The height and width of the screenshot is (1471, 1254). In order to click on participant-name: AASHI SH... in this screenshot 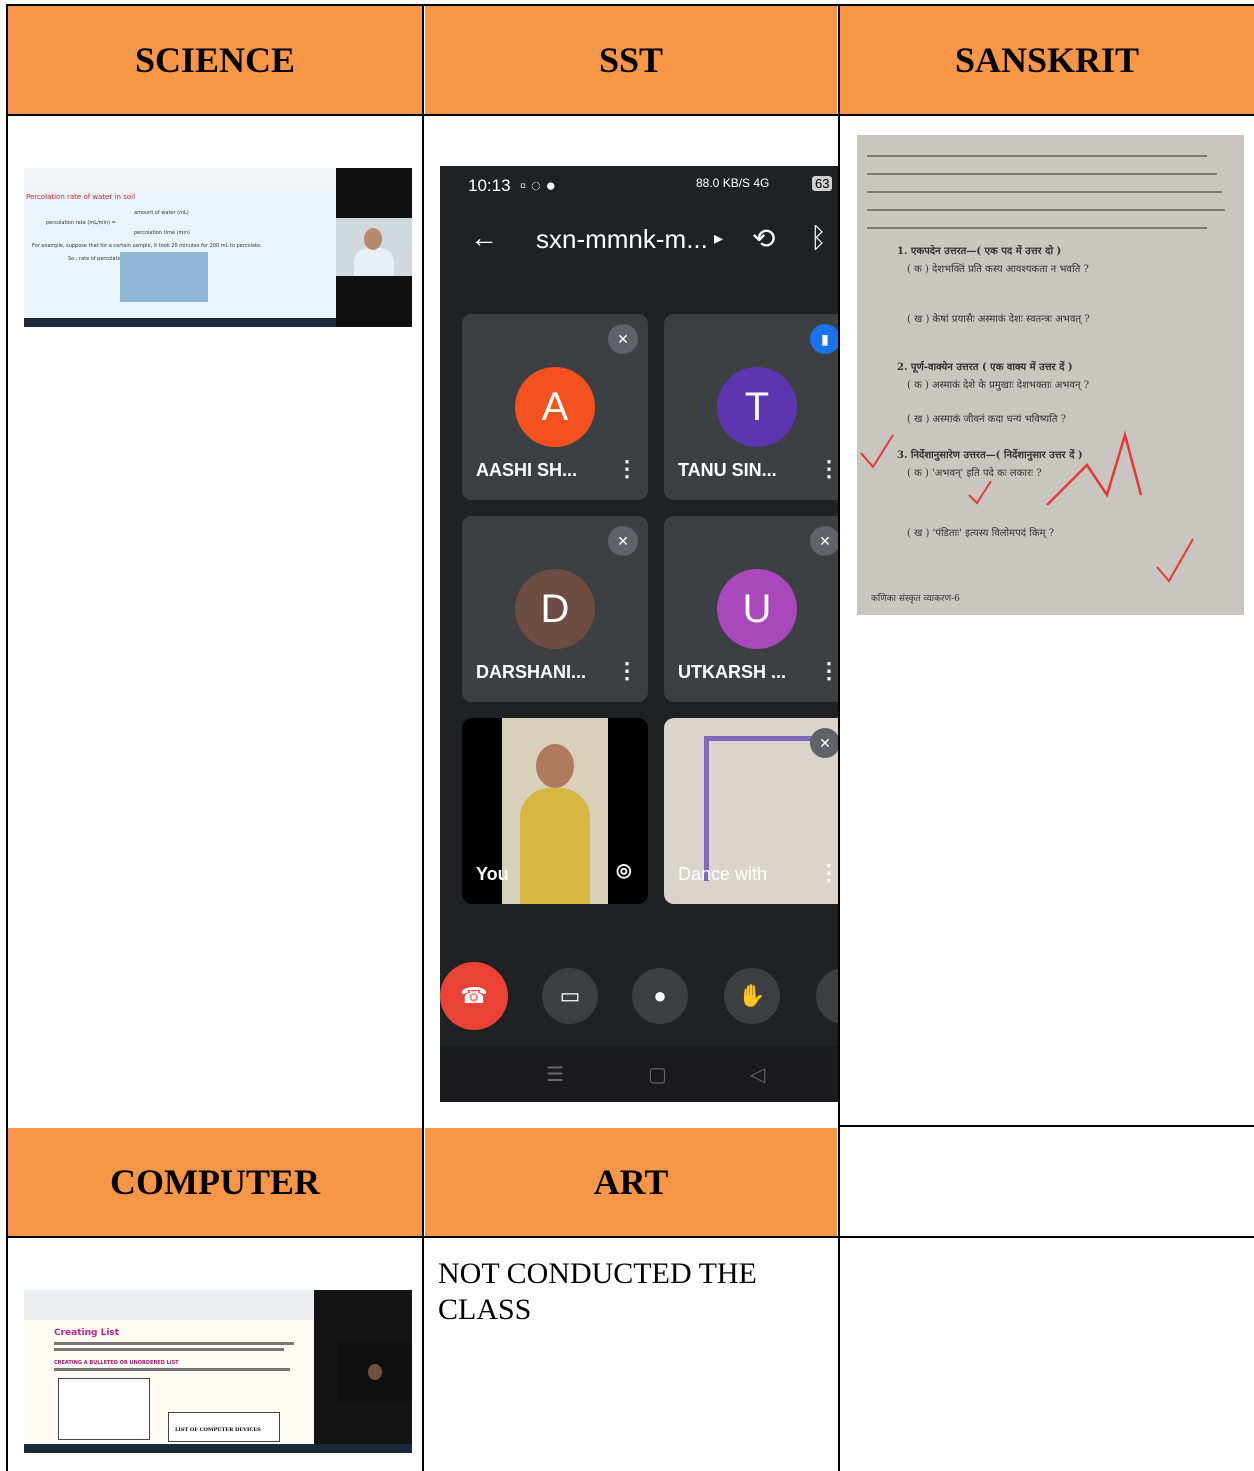, I will do `click(527, 470)`.